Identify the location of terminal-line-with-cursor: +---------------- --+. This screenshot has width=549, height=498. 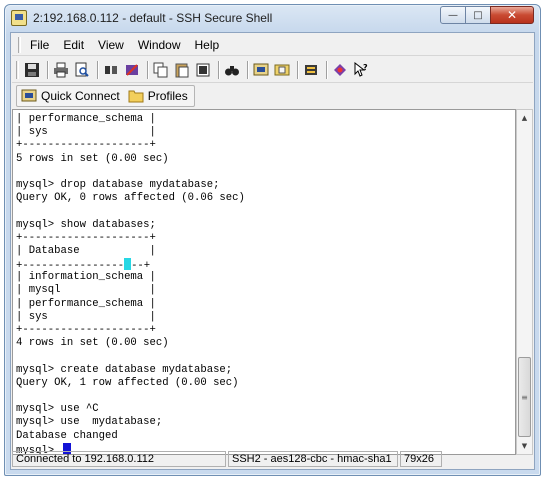
(265, 265).